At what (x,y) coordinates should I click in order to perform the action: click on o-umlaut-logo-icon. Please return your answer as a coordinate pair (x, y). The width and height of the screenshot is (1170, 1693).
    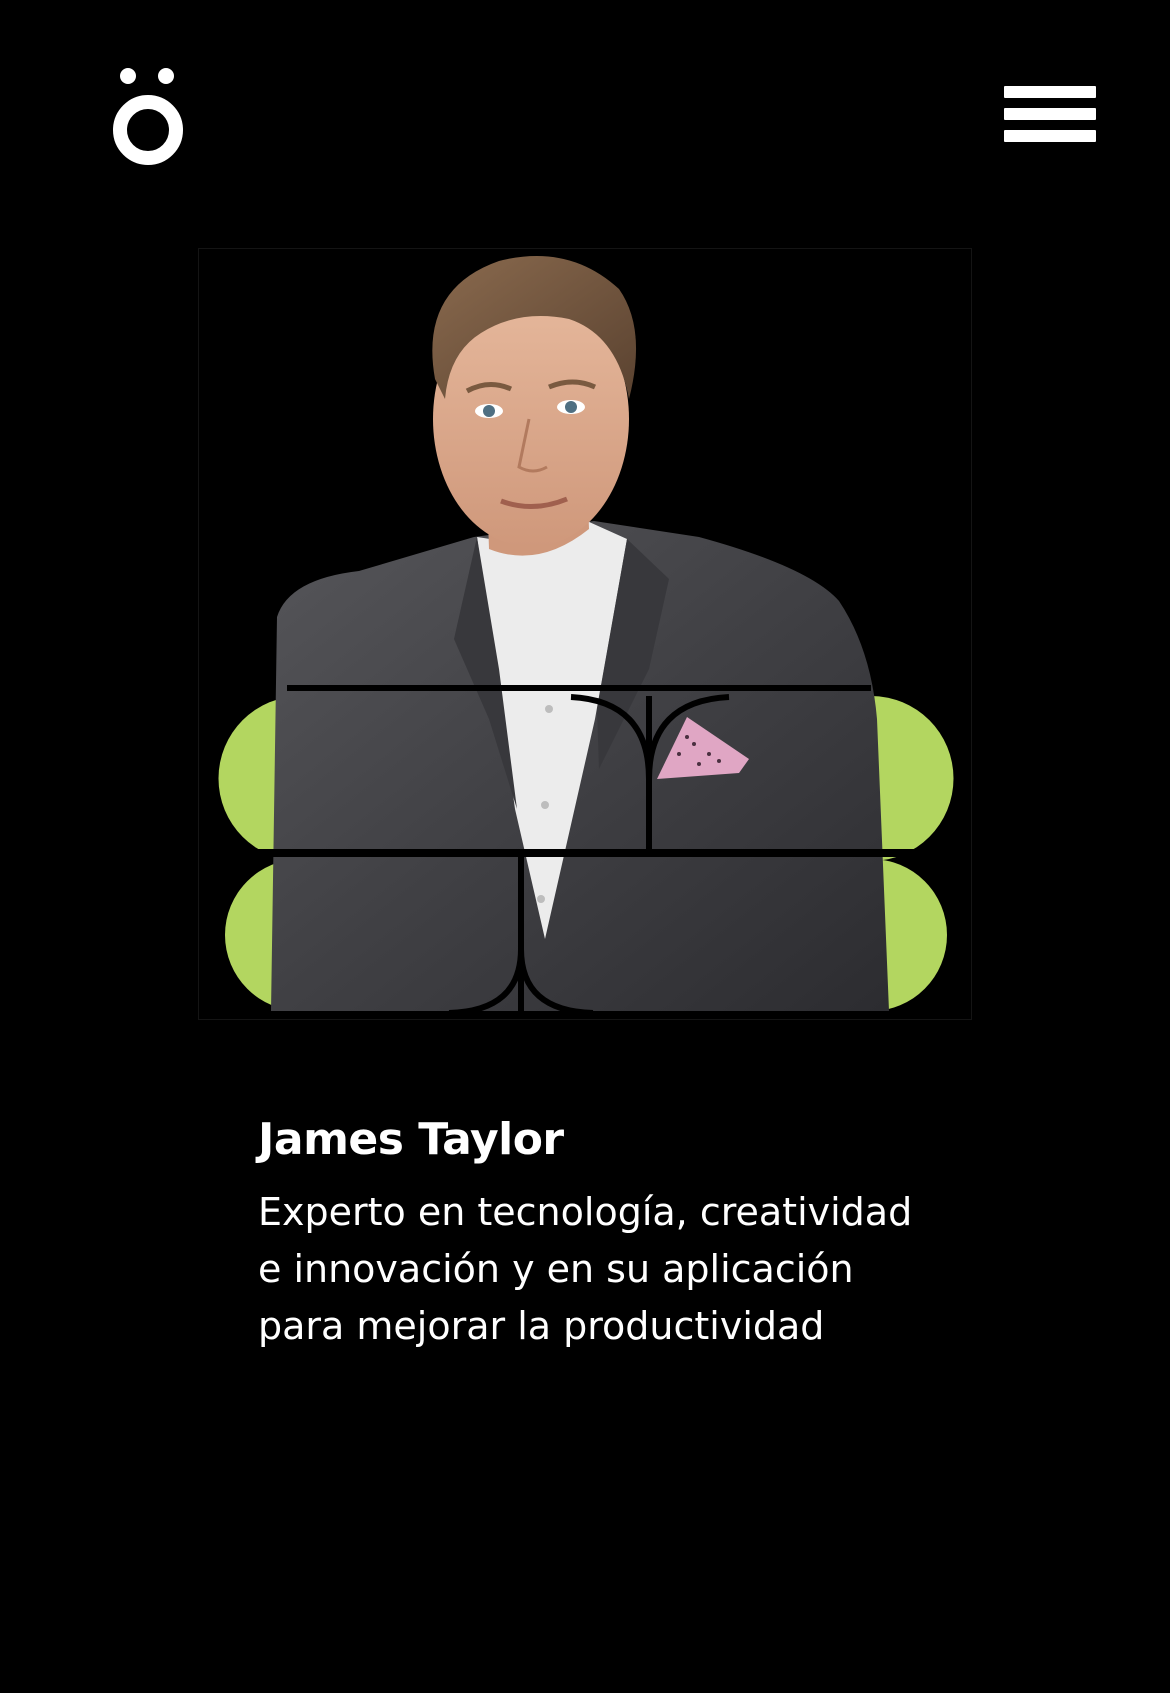
    Looking at the image, I should click on (150, 115).